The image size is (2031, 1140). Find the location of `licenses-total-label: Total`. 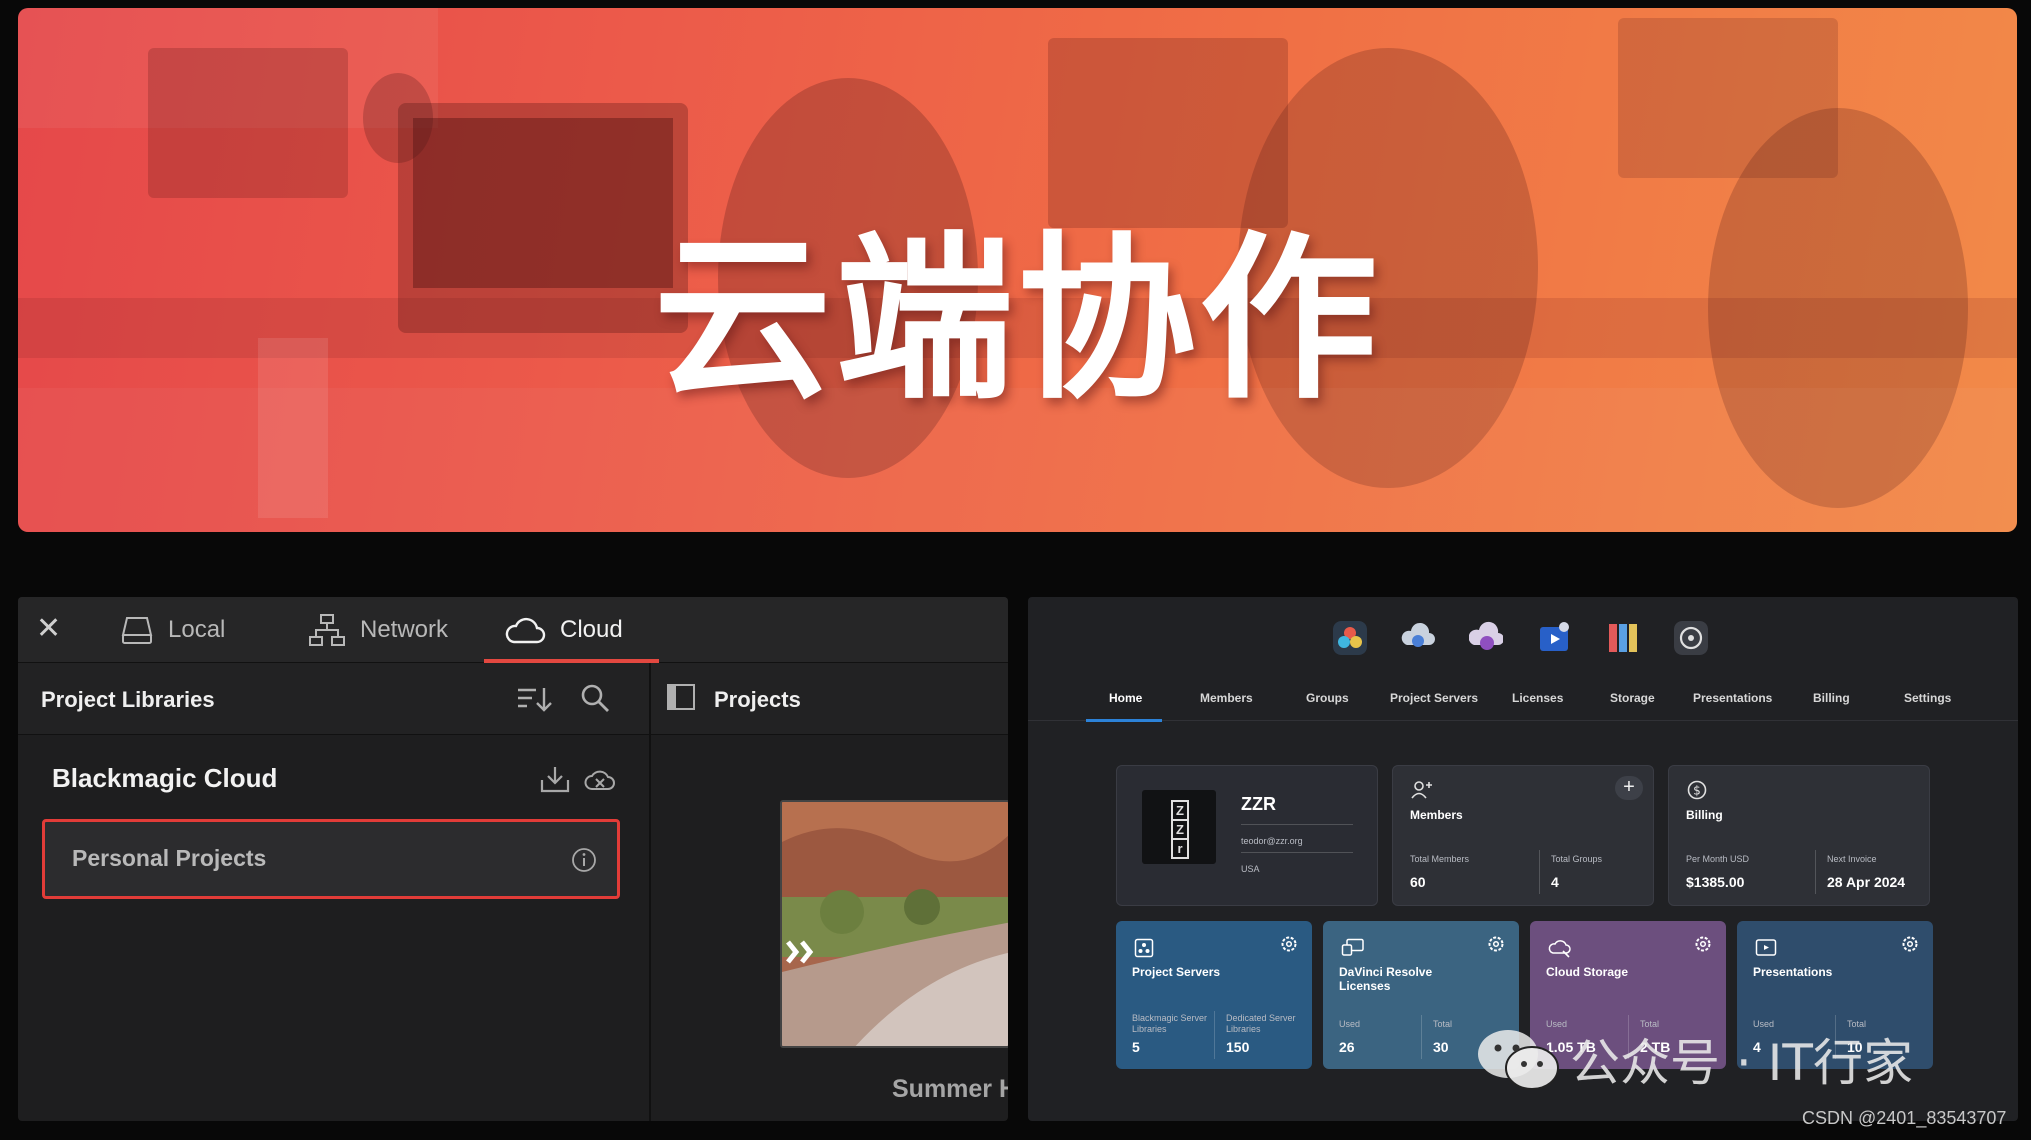

licenses-total-label: Total is located at coordinates (1443, 1024).